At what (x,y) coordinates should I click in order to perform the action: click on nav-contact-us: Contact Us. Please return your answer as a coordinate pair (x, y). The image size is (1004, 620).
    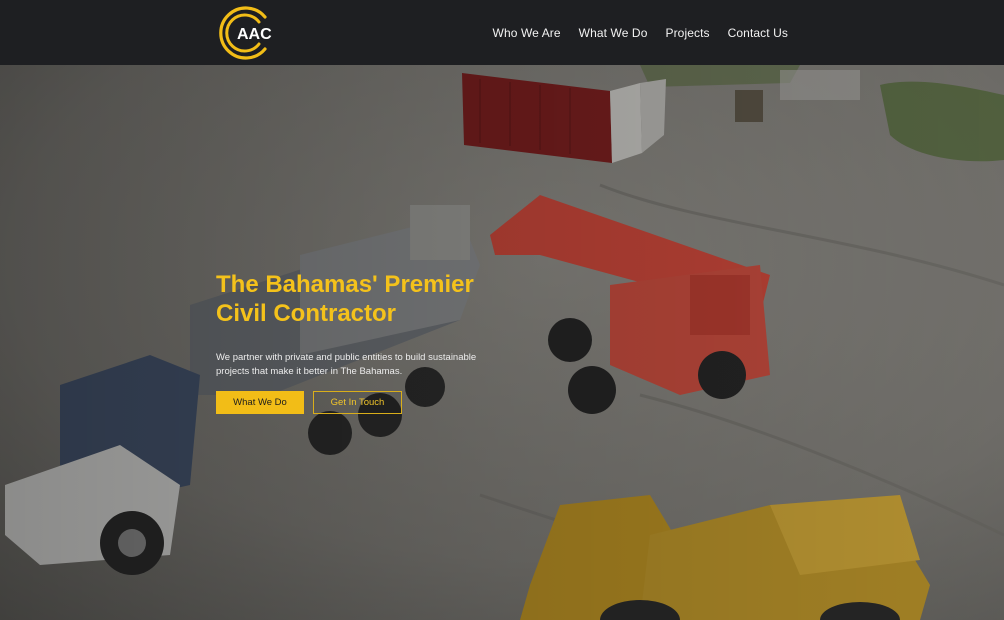
    Looking at the image, I should click on (758, 33).